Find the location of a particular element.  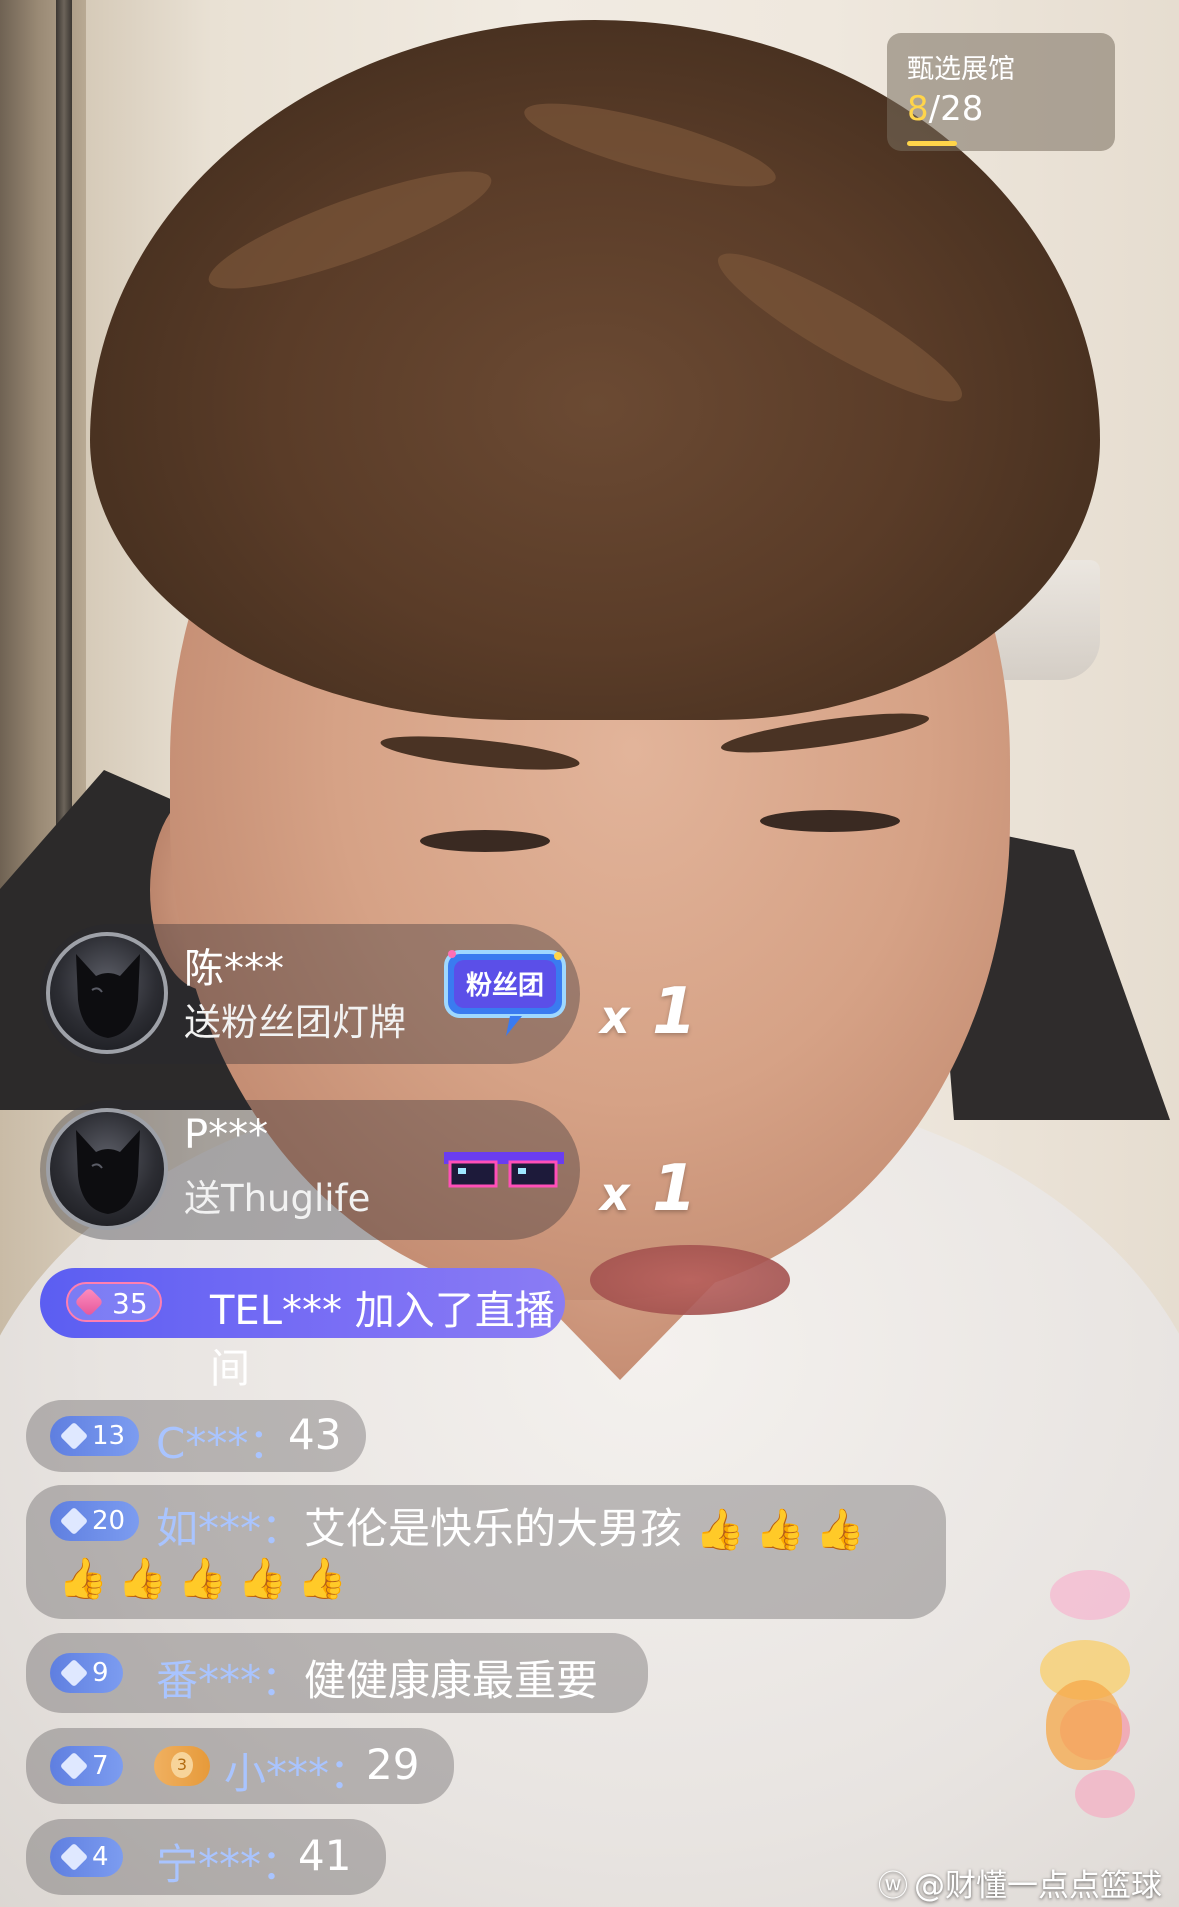

chat-message: 20 如***： 艾伦是快乐的大男孩 👍 👍 👍 👍 👍 👍 👍 👍 is located at coordinates (486, 1552).